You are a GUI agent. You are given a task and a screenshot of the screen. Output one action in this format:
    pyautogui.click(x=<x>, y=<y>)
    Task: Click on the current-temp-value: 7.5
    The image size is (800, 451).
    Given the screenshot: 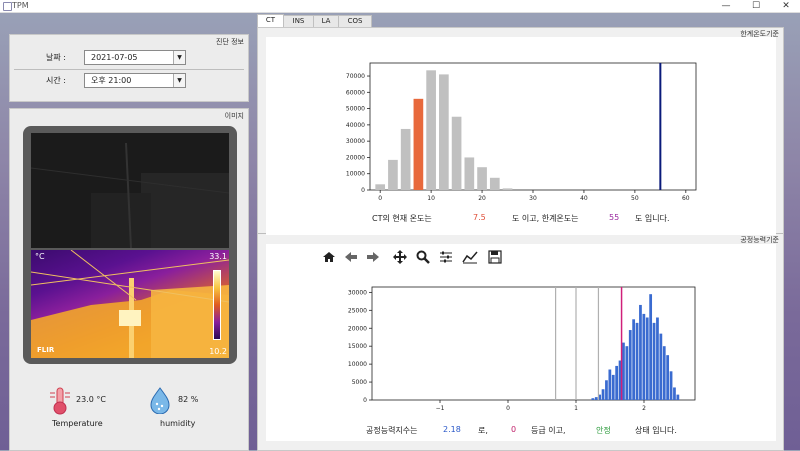 What is the action you would take?
    pyautogui.click(x=479, y=217)
    